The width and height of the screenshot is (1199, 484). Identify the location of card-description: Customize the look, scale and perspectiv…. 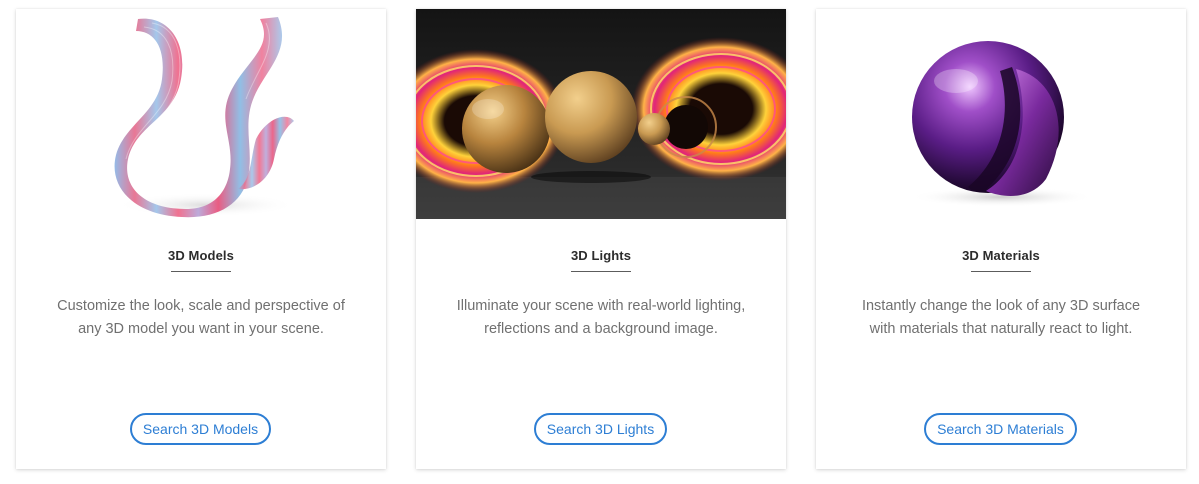
(201, 317).